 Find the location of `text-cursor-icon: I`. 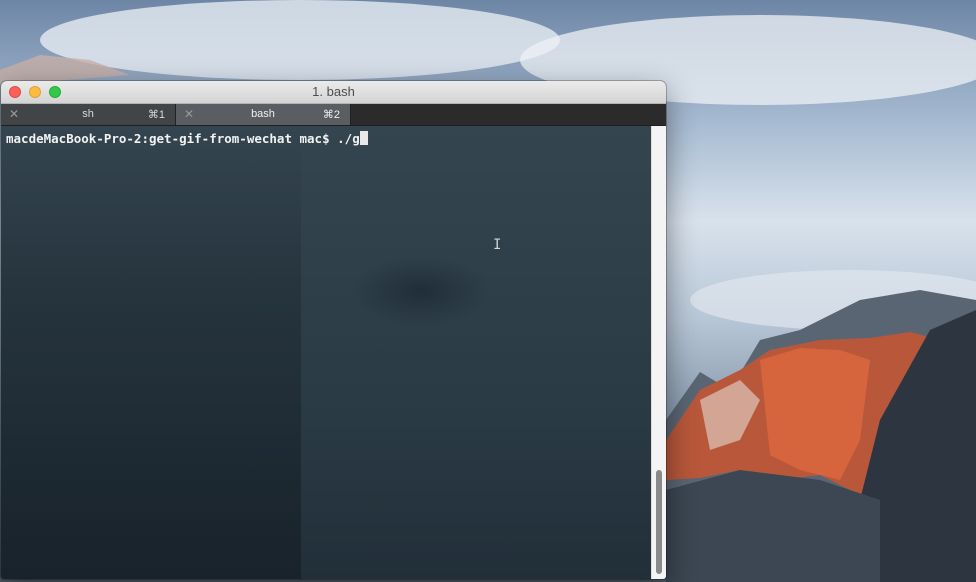

text-cursor-icon: I is located at coordinates (497, 245).